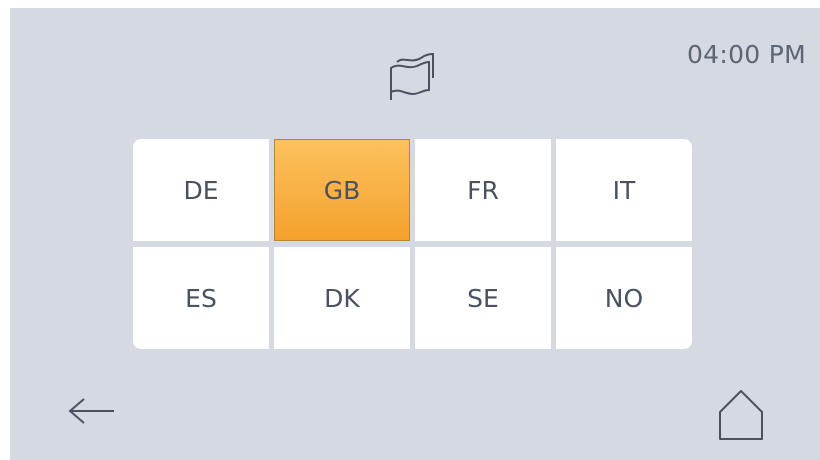  I want to click on language-tile-gb: GB, so click(342, 190).